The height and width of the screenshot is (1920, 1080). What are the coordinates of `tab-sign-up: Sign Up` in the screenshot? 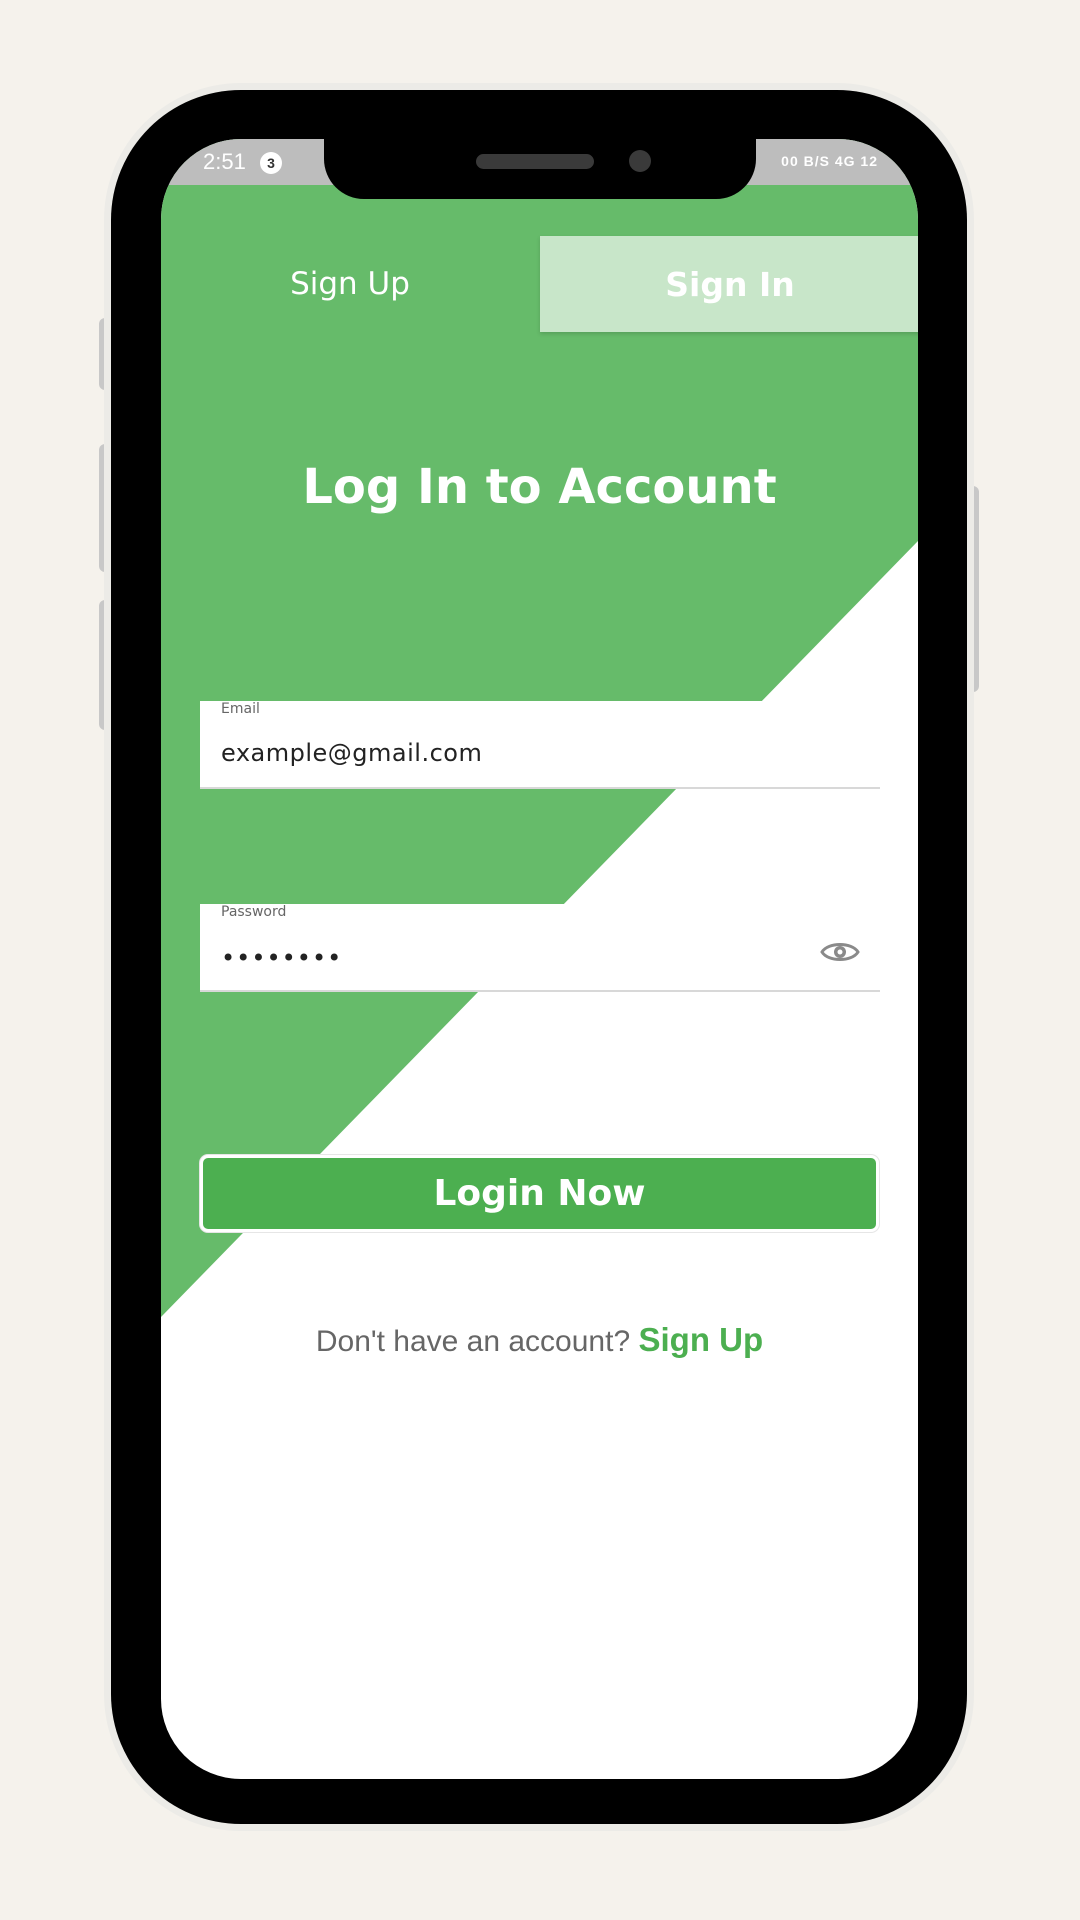 It's located at (350, 284).